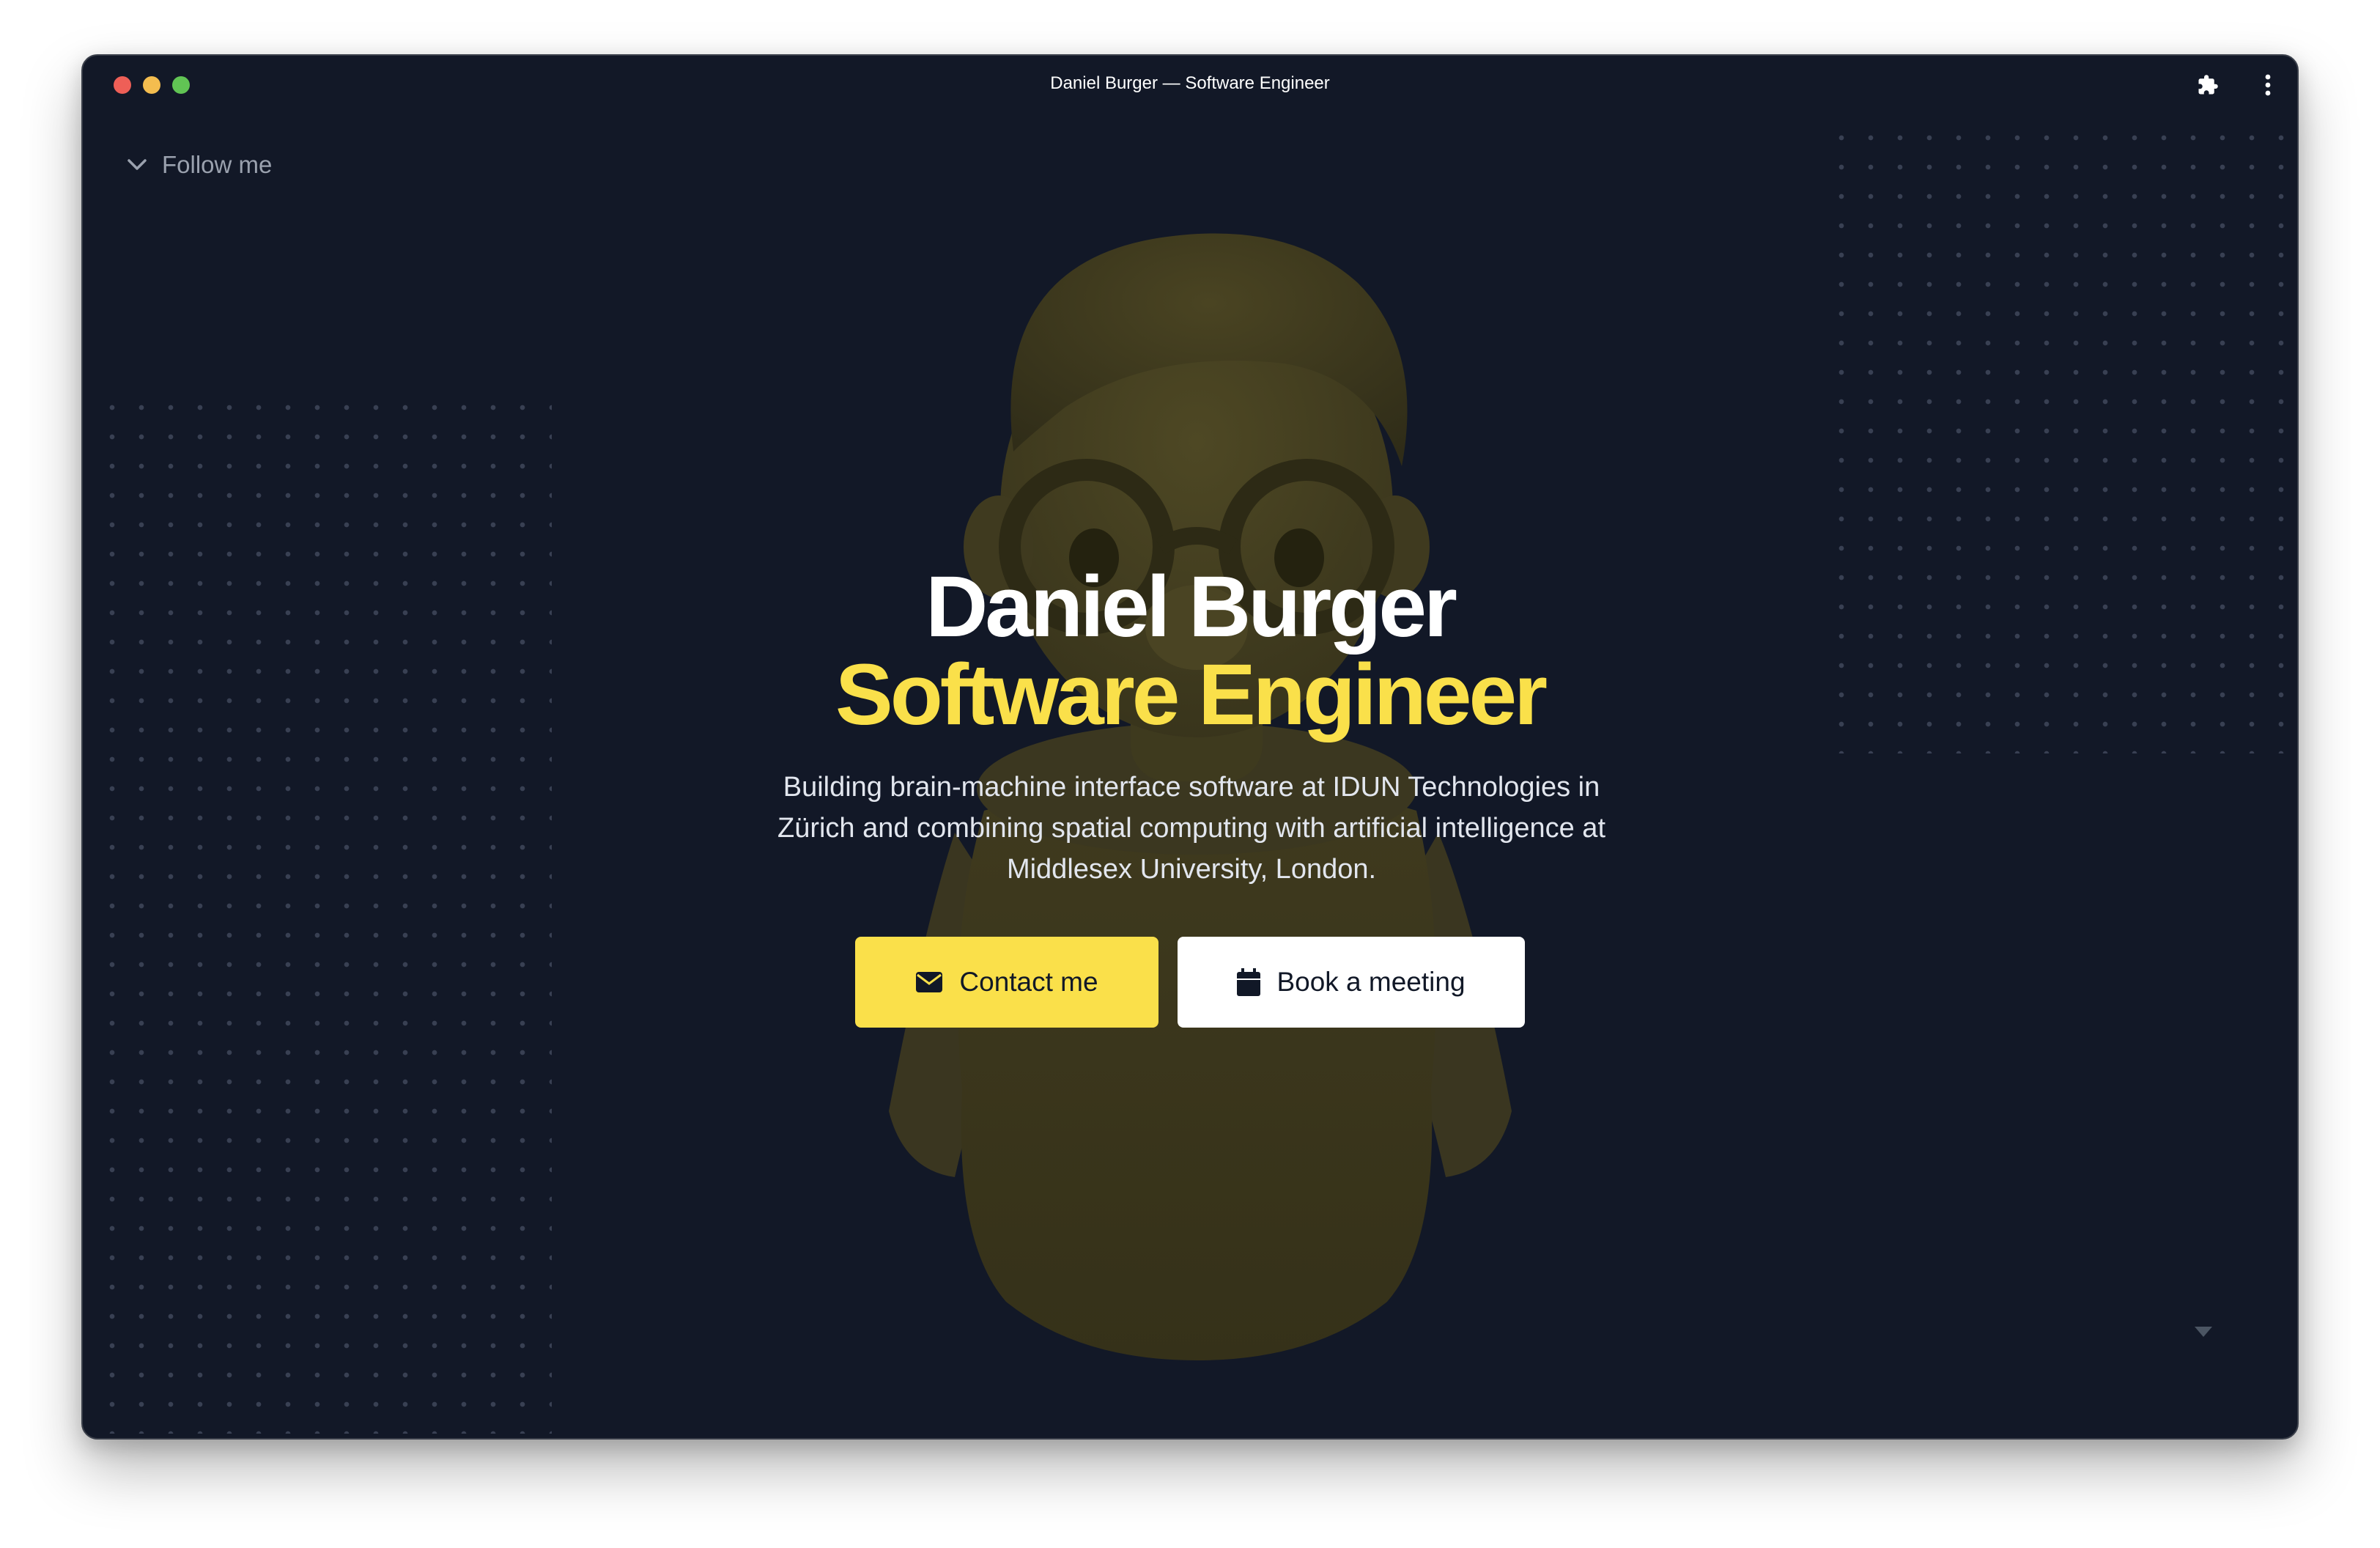  I want to click on follow-me-toggle: Follow me, so click(199, 165).